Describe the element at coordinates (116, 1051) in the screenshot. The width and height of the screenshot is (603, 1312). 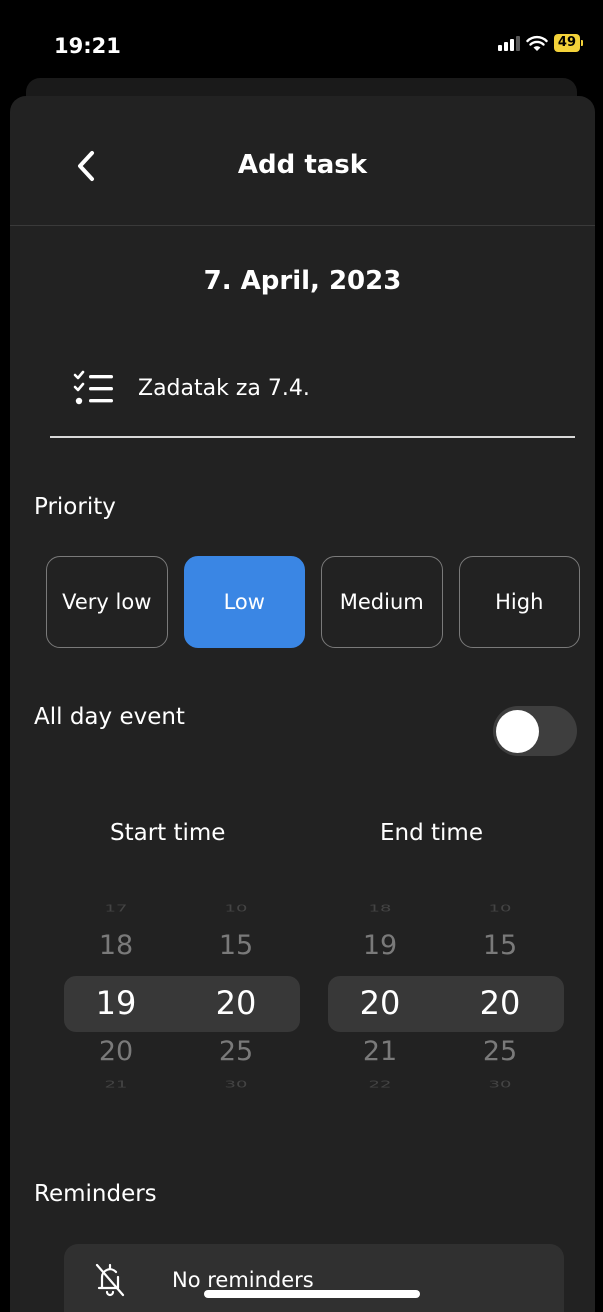
I see `wheel-value: 20` at that location.